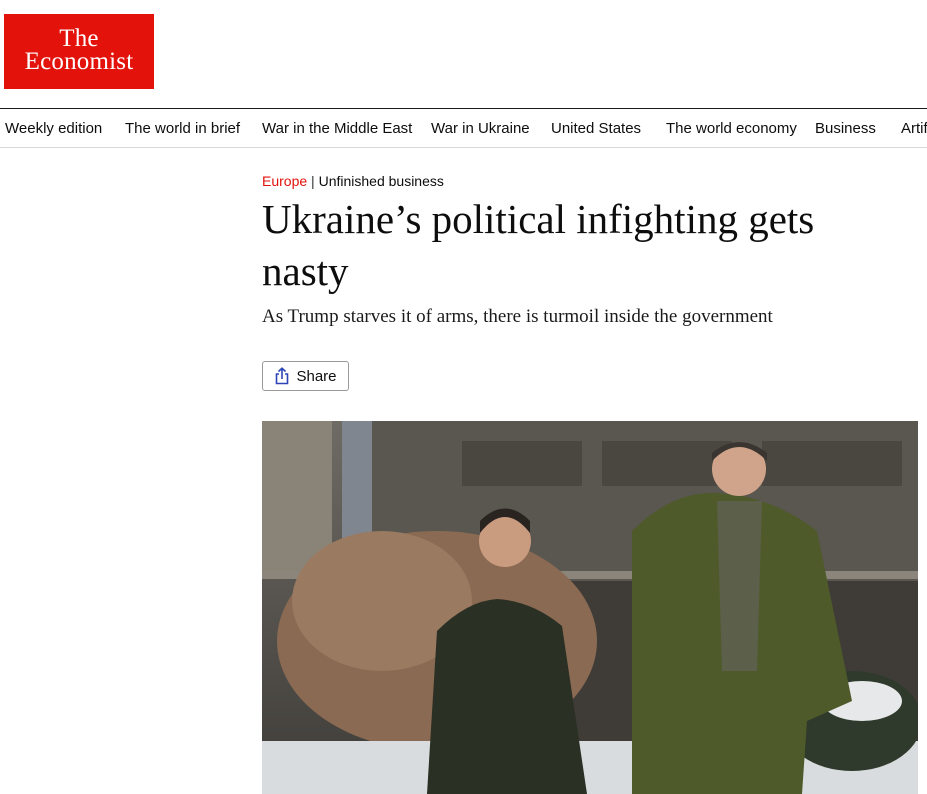 The height and width of the screenshot is (794, 927). Describe the element at coordinates (79, 38) in the screenshot. I see `logo-line-1: The` at that location.